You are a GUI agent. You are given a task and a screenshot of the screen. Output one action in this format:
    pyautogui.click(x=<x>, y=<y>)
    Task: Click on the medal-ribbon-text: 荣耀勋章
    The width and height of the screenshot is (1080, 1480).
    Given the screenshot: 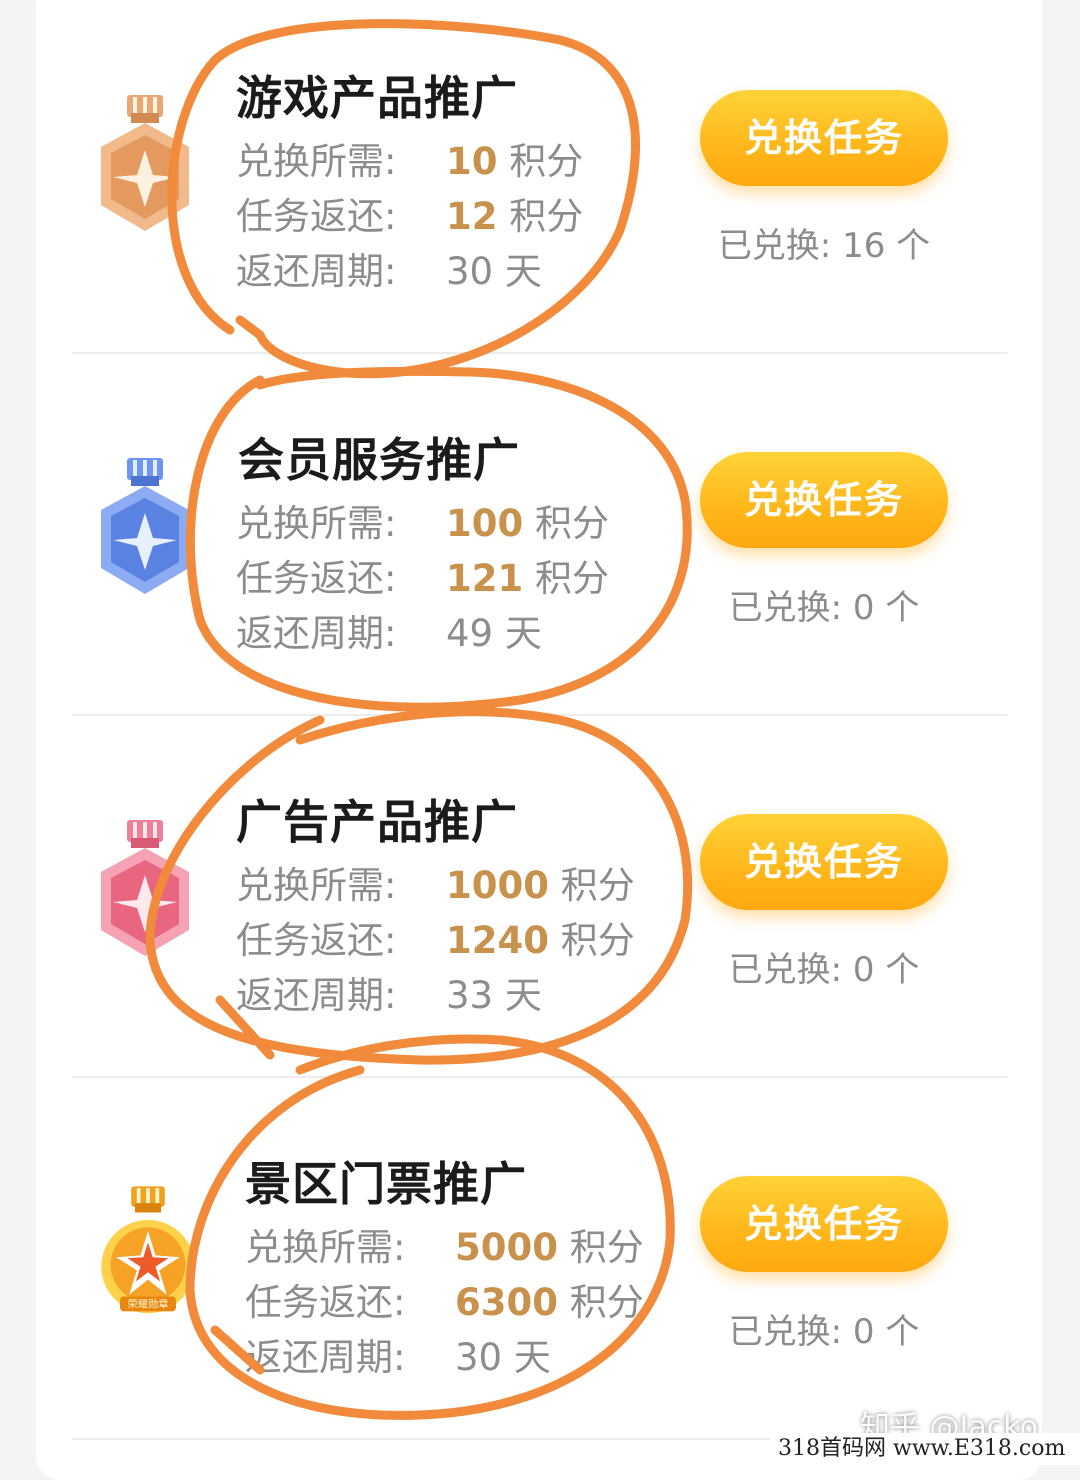 What is the action you would take?
    pyautogui.click(x=147, y=1304)
    